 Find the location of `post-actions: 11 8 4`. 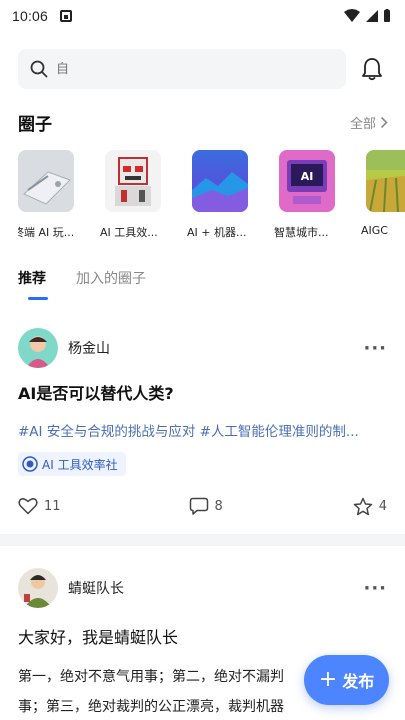

post-actions: 11 8 4 is located at coordinates (202, 506).